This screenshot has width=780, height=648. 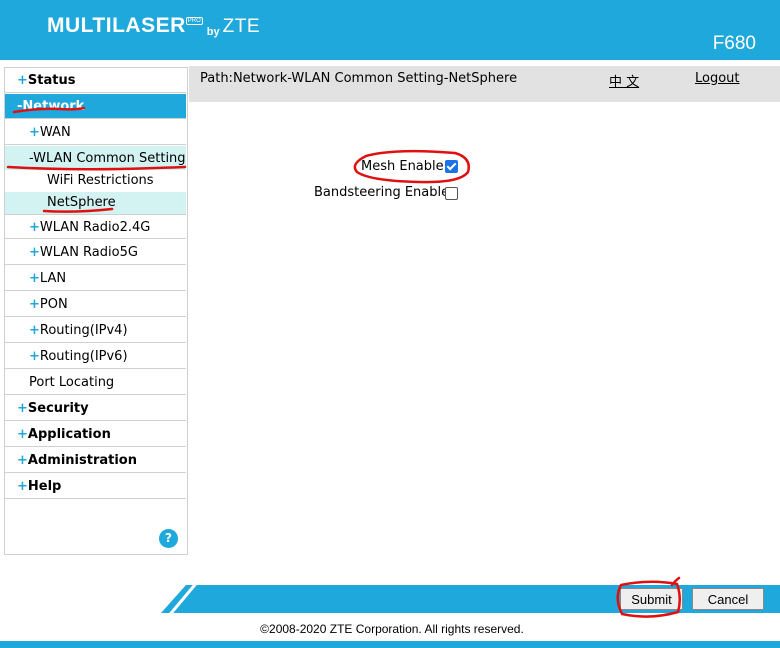 I want to click on brand-tag: PRO, so click(x=194, y=21).